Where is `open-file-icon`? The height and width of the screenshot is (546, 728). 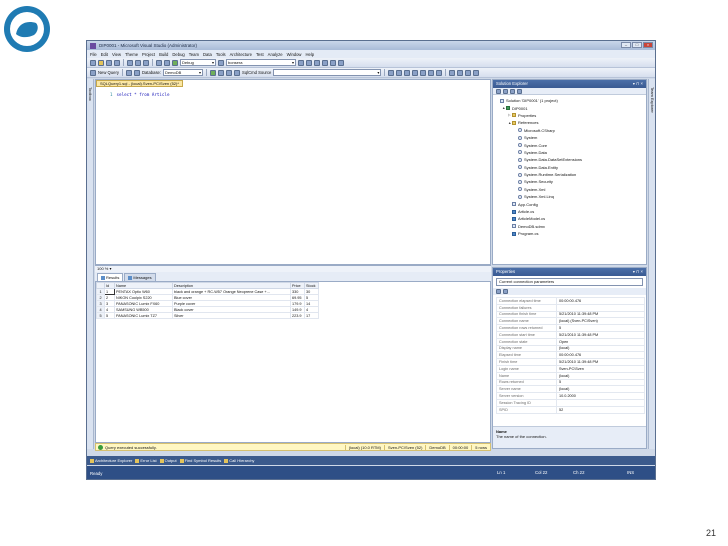 open-file-icon is located at coordinates (101, 62).